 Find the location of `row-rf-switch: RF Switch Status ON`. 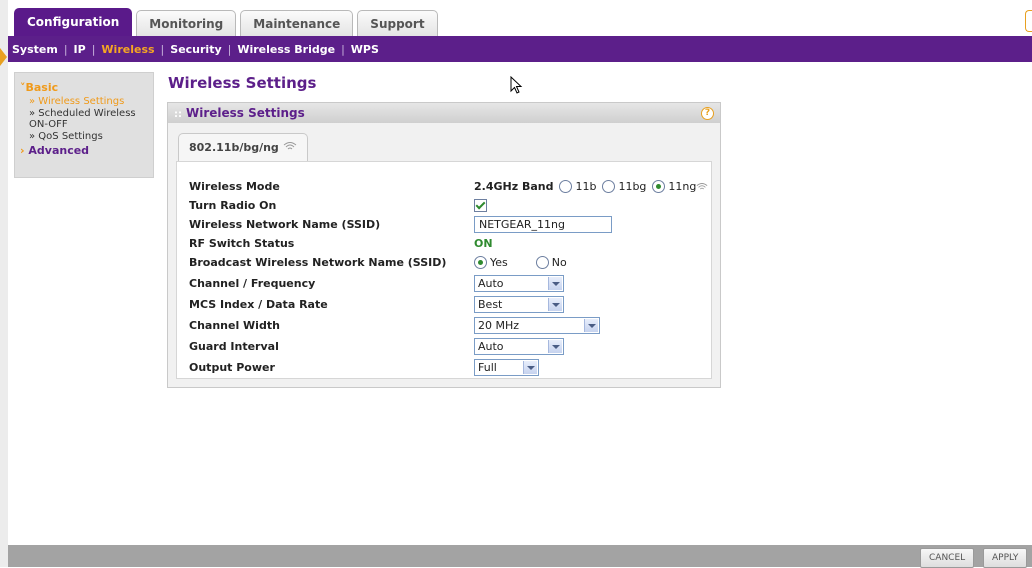

row-rf-switch: RF Switch Status ON is located at coordinates (449, 243).